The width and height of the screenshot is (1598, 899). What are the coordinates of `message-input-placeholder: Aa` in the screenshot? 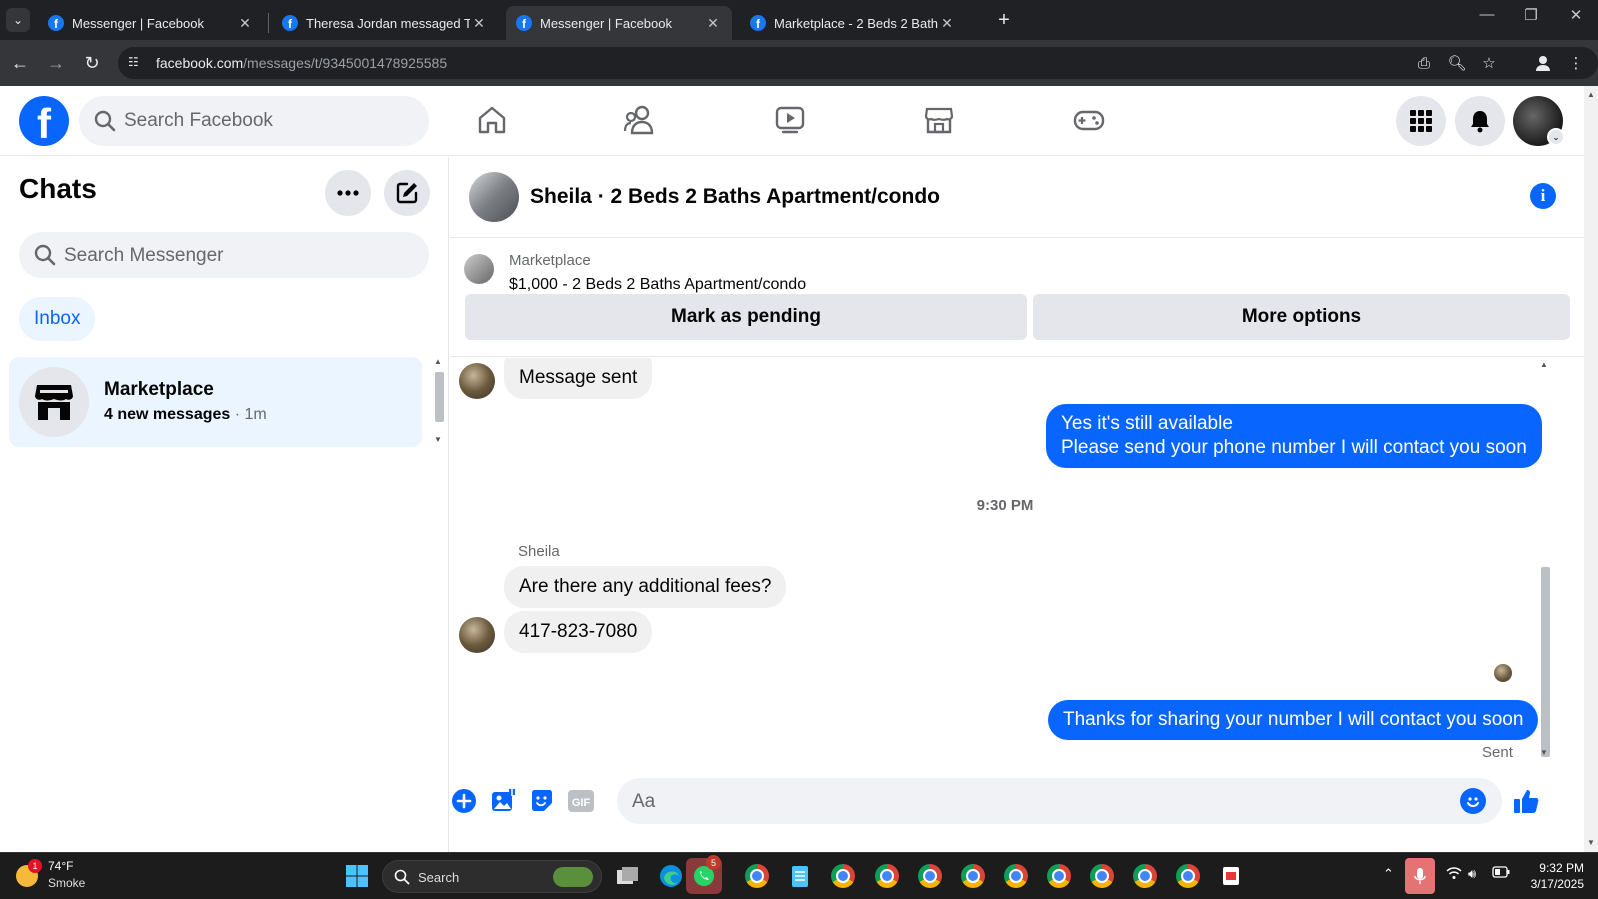 It's located at (644, 801).